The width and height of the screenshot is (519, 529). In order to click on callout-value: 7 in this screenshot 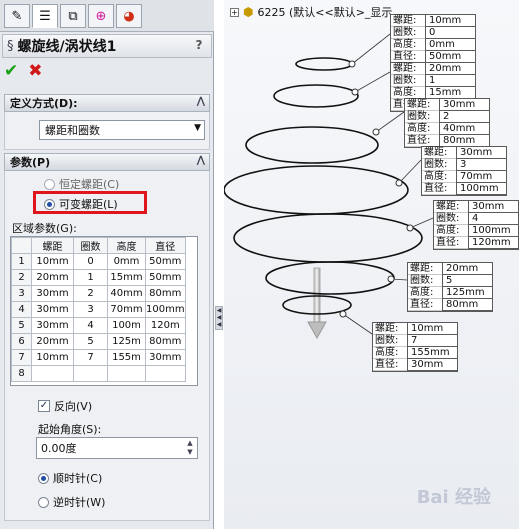, I will do `click(432, 341)`.